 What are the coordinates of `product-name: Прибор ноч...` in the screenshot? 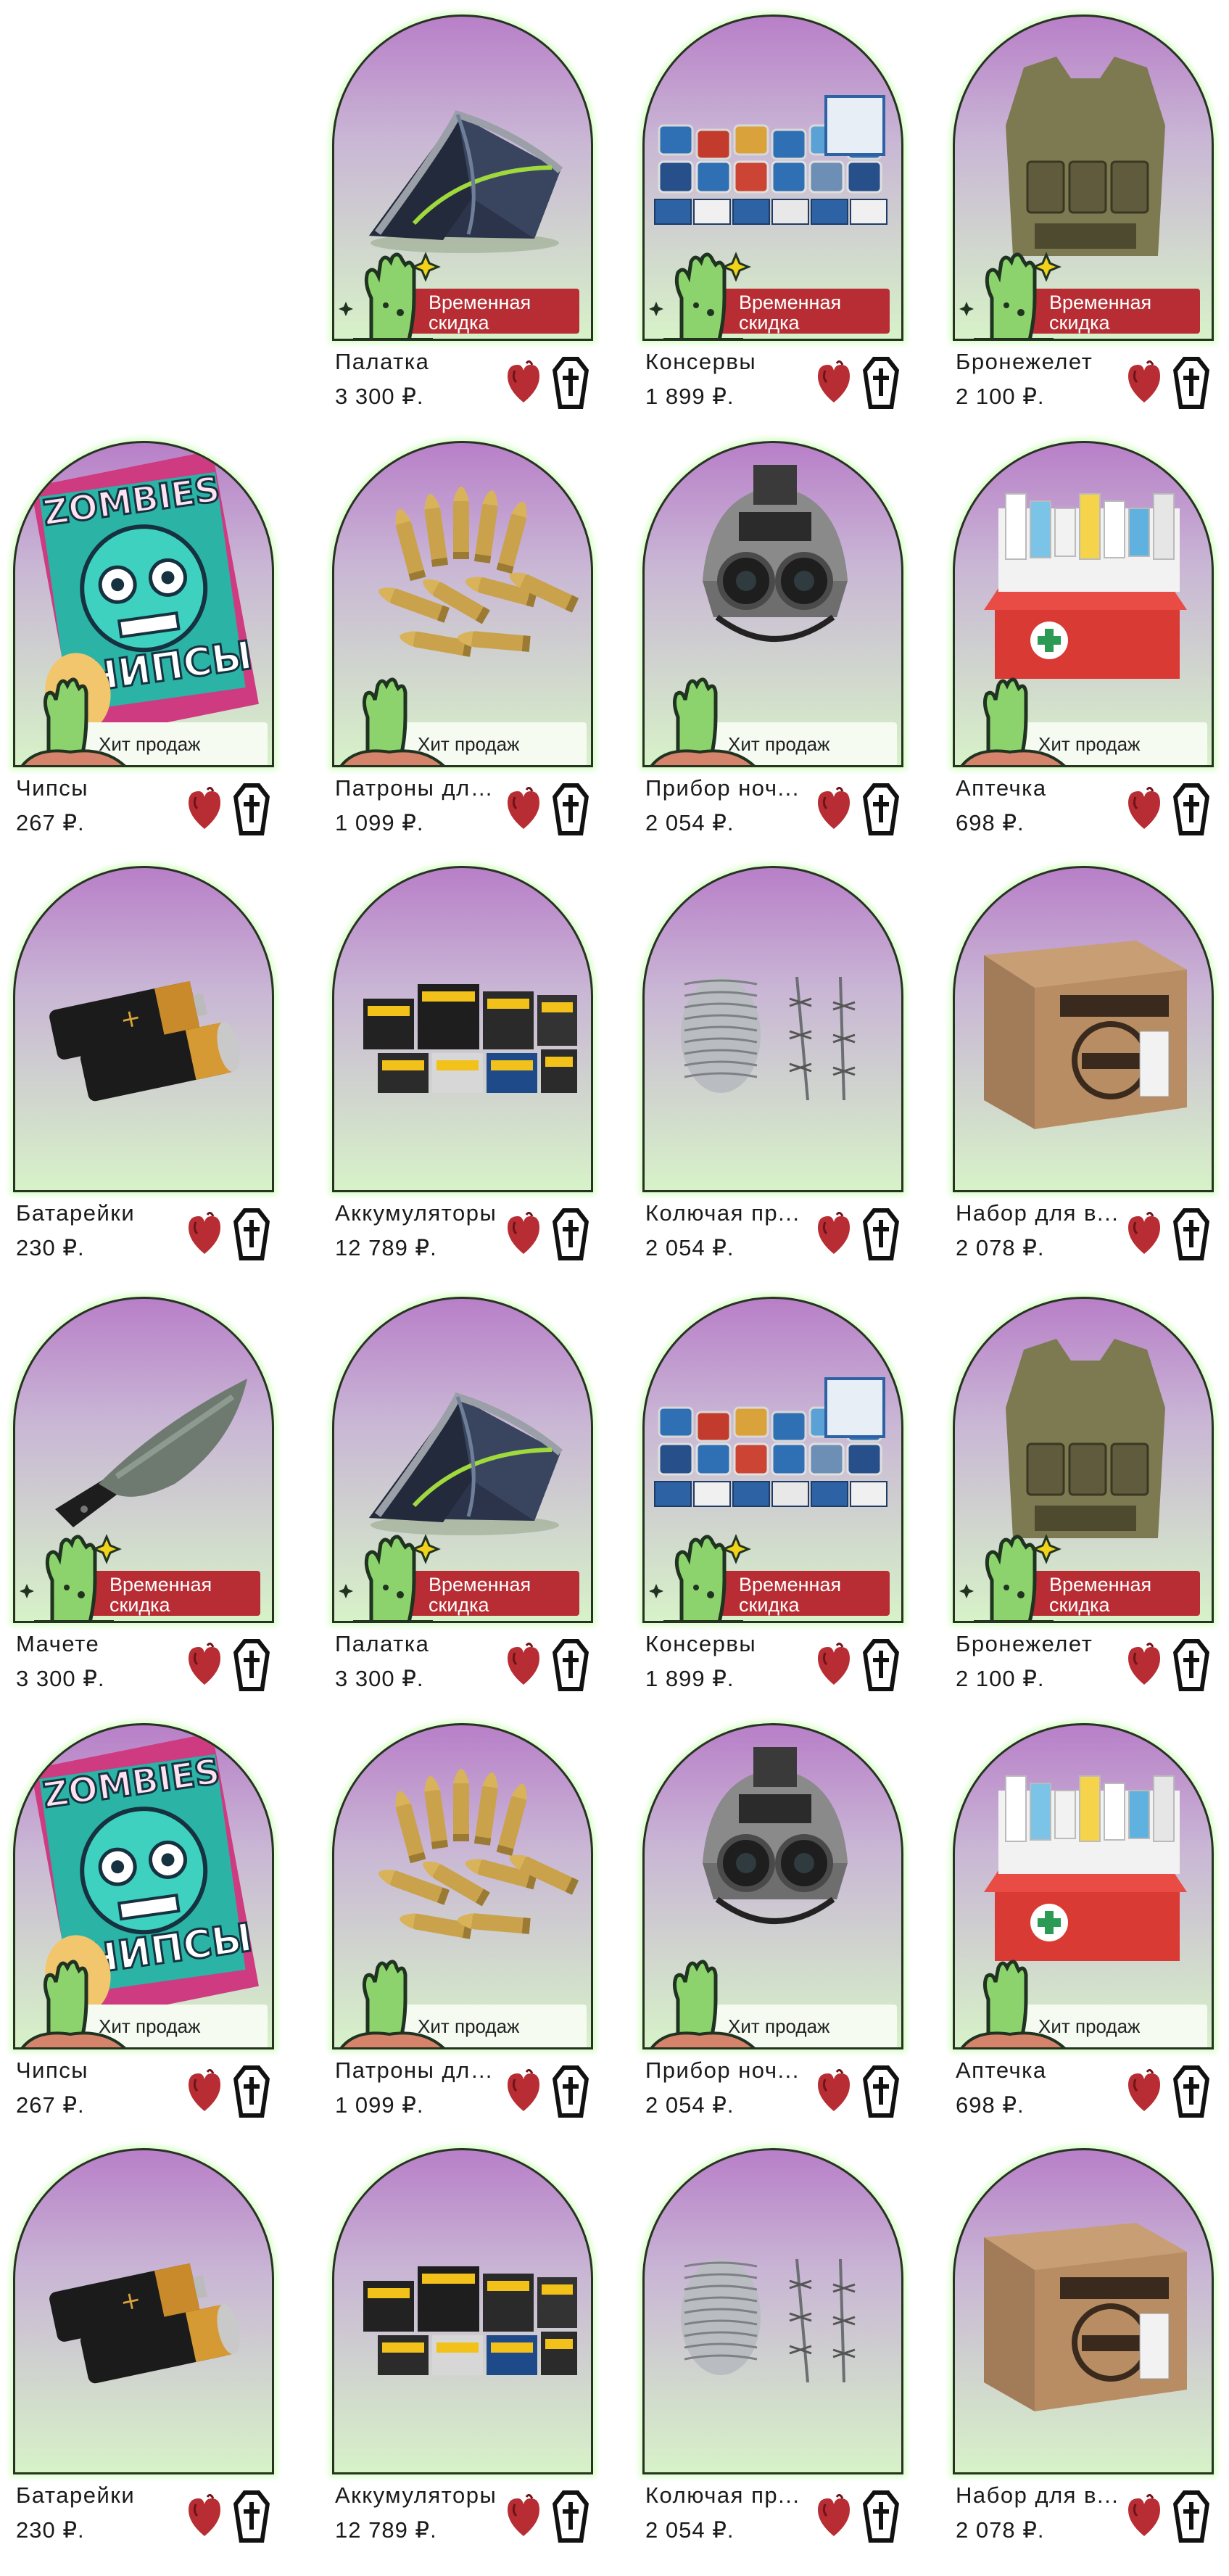 It's located at (728, 788).